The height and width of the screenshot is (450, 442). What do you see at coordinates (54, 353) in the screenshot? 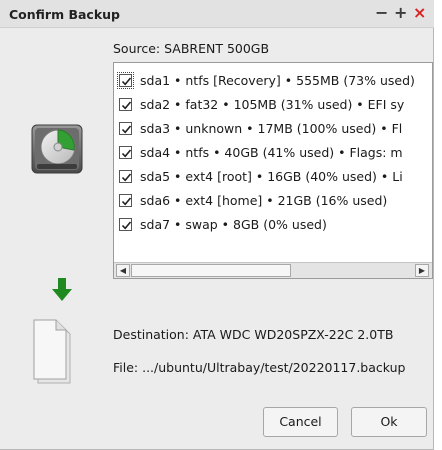
I see `document-icon` at bounding box center [54, 353].